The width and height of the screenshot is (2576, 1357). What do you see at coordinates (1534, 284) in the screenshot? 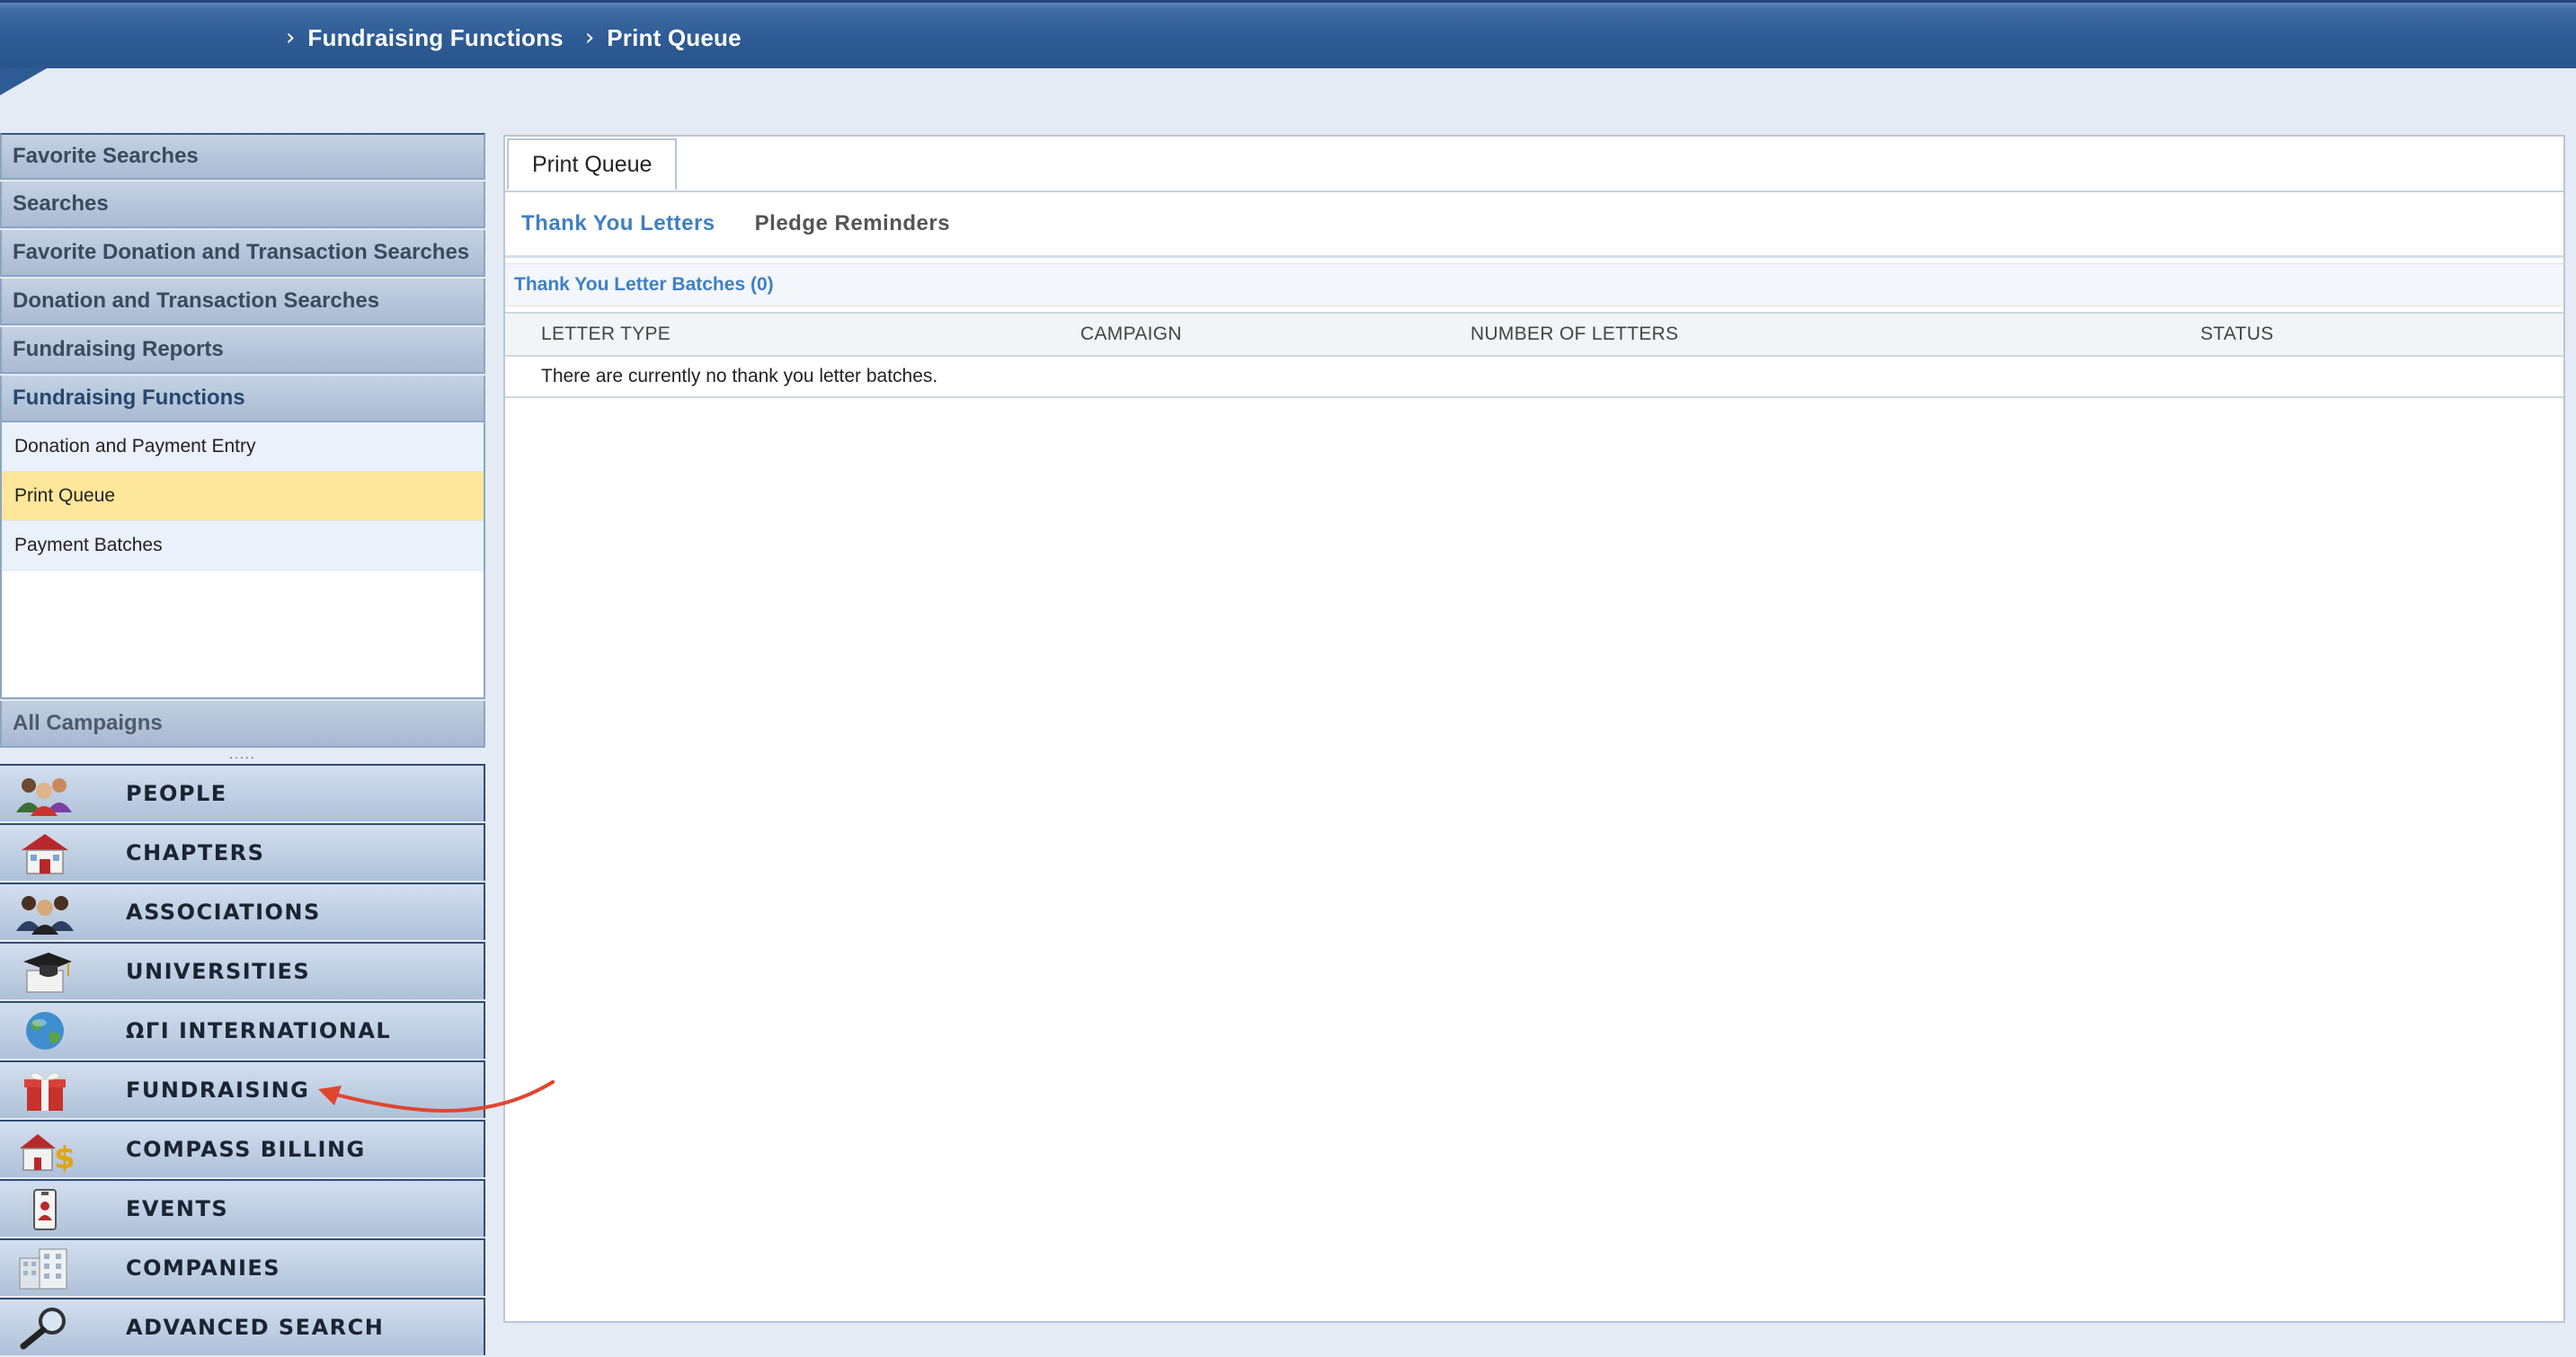
I see `batches-section-title: Thank You Letter Batches (0)` at bounding box center [1534, 284].